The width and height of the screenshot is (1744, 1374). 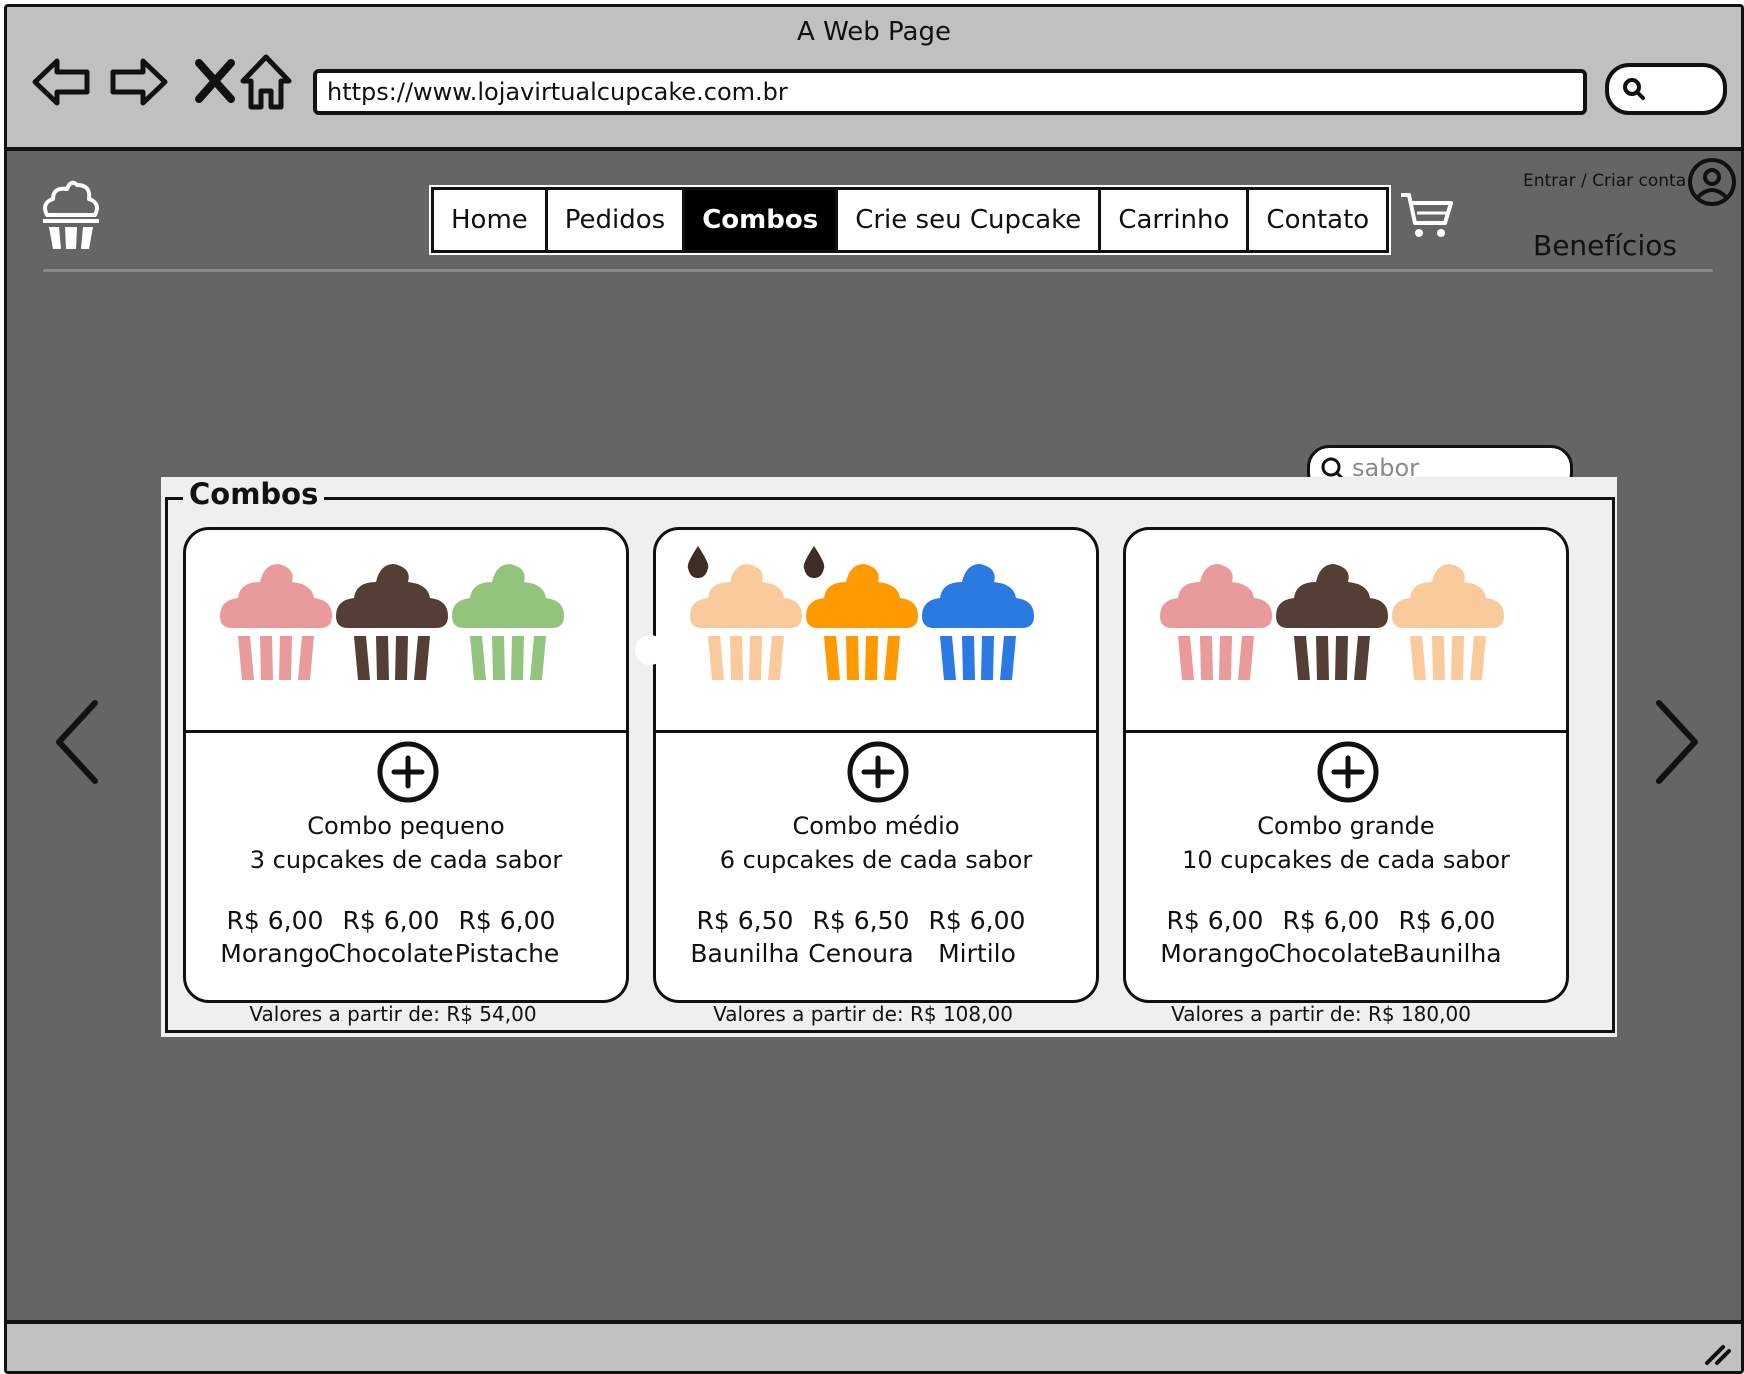 What do you see at coordinates (406, 826) in the screenshot?
I see `combo-title: Combo pequeno` at bounding box center [406, 826].